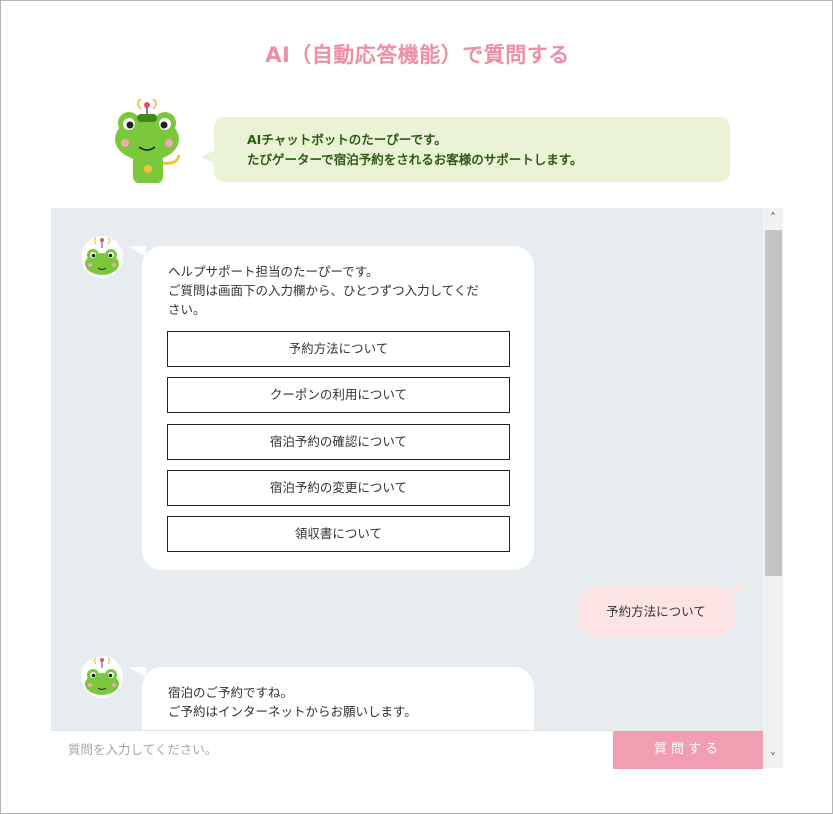  What do you see at coordinates (148, 141) in the screenshot?
I see `frog-mascot-icon` at bounding box center [148, 141].